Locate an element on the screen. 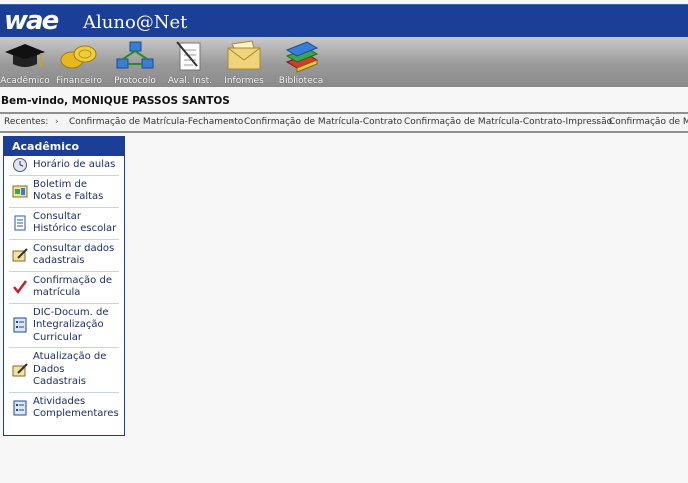 Image resolution: width=688 pixels, height=483 pixels. sidebar-item-historico-escolar: Consultar Histórico escolar is located at coordinates (64, 224).